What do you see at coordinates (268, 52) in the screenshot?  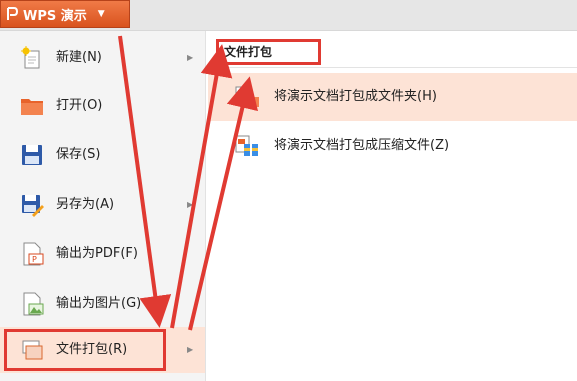 I see `submenu-header: 文件打包` at bounding box center [268, 52].